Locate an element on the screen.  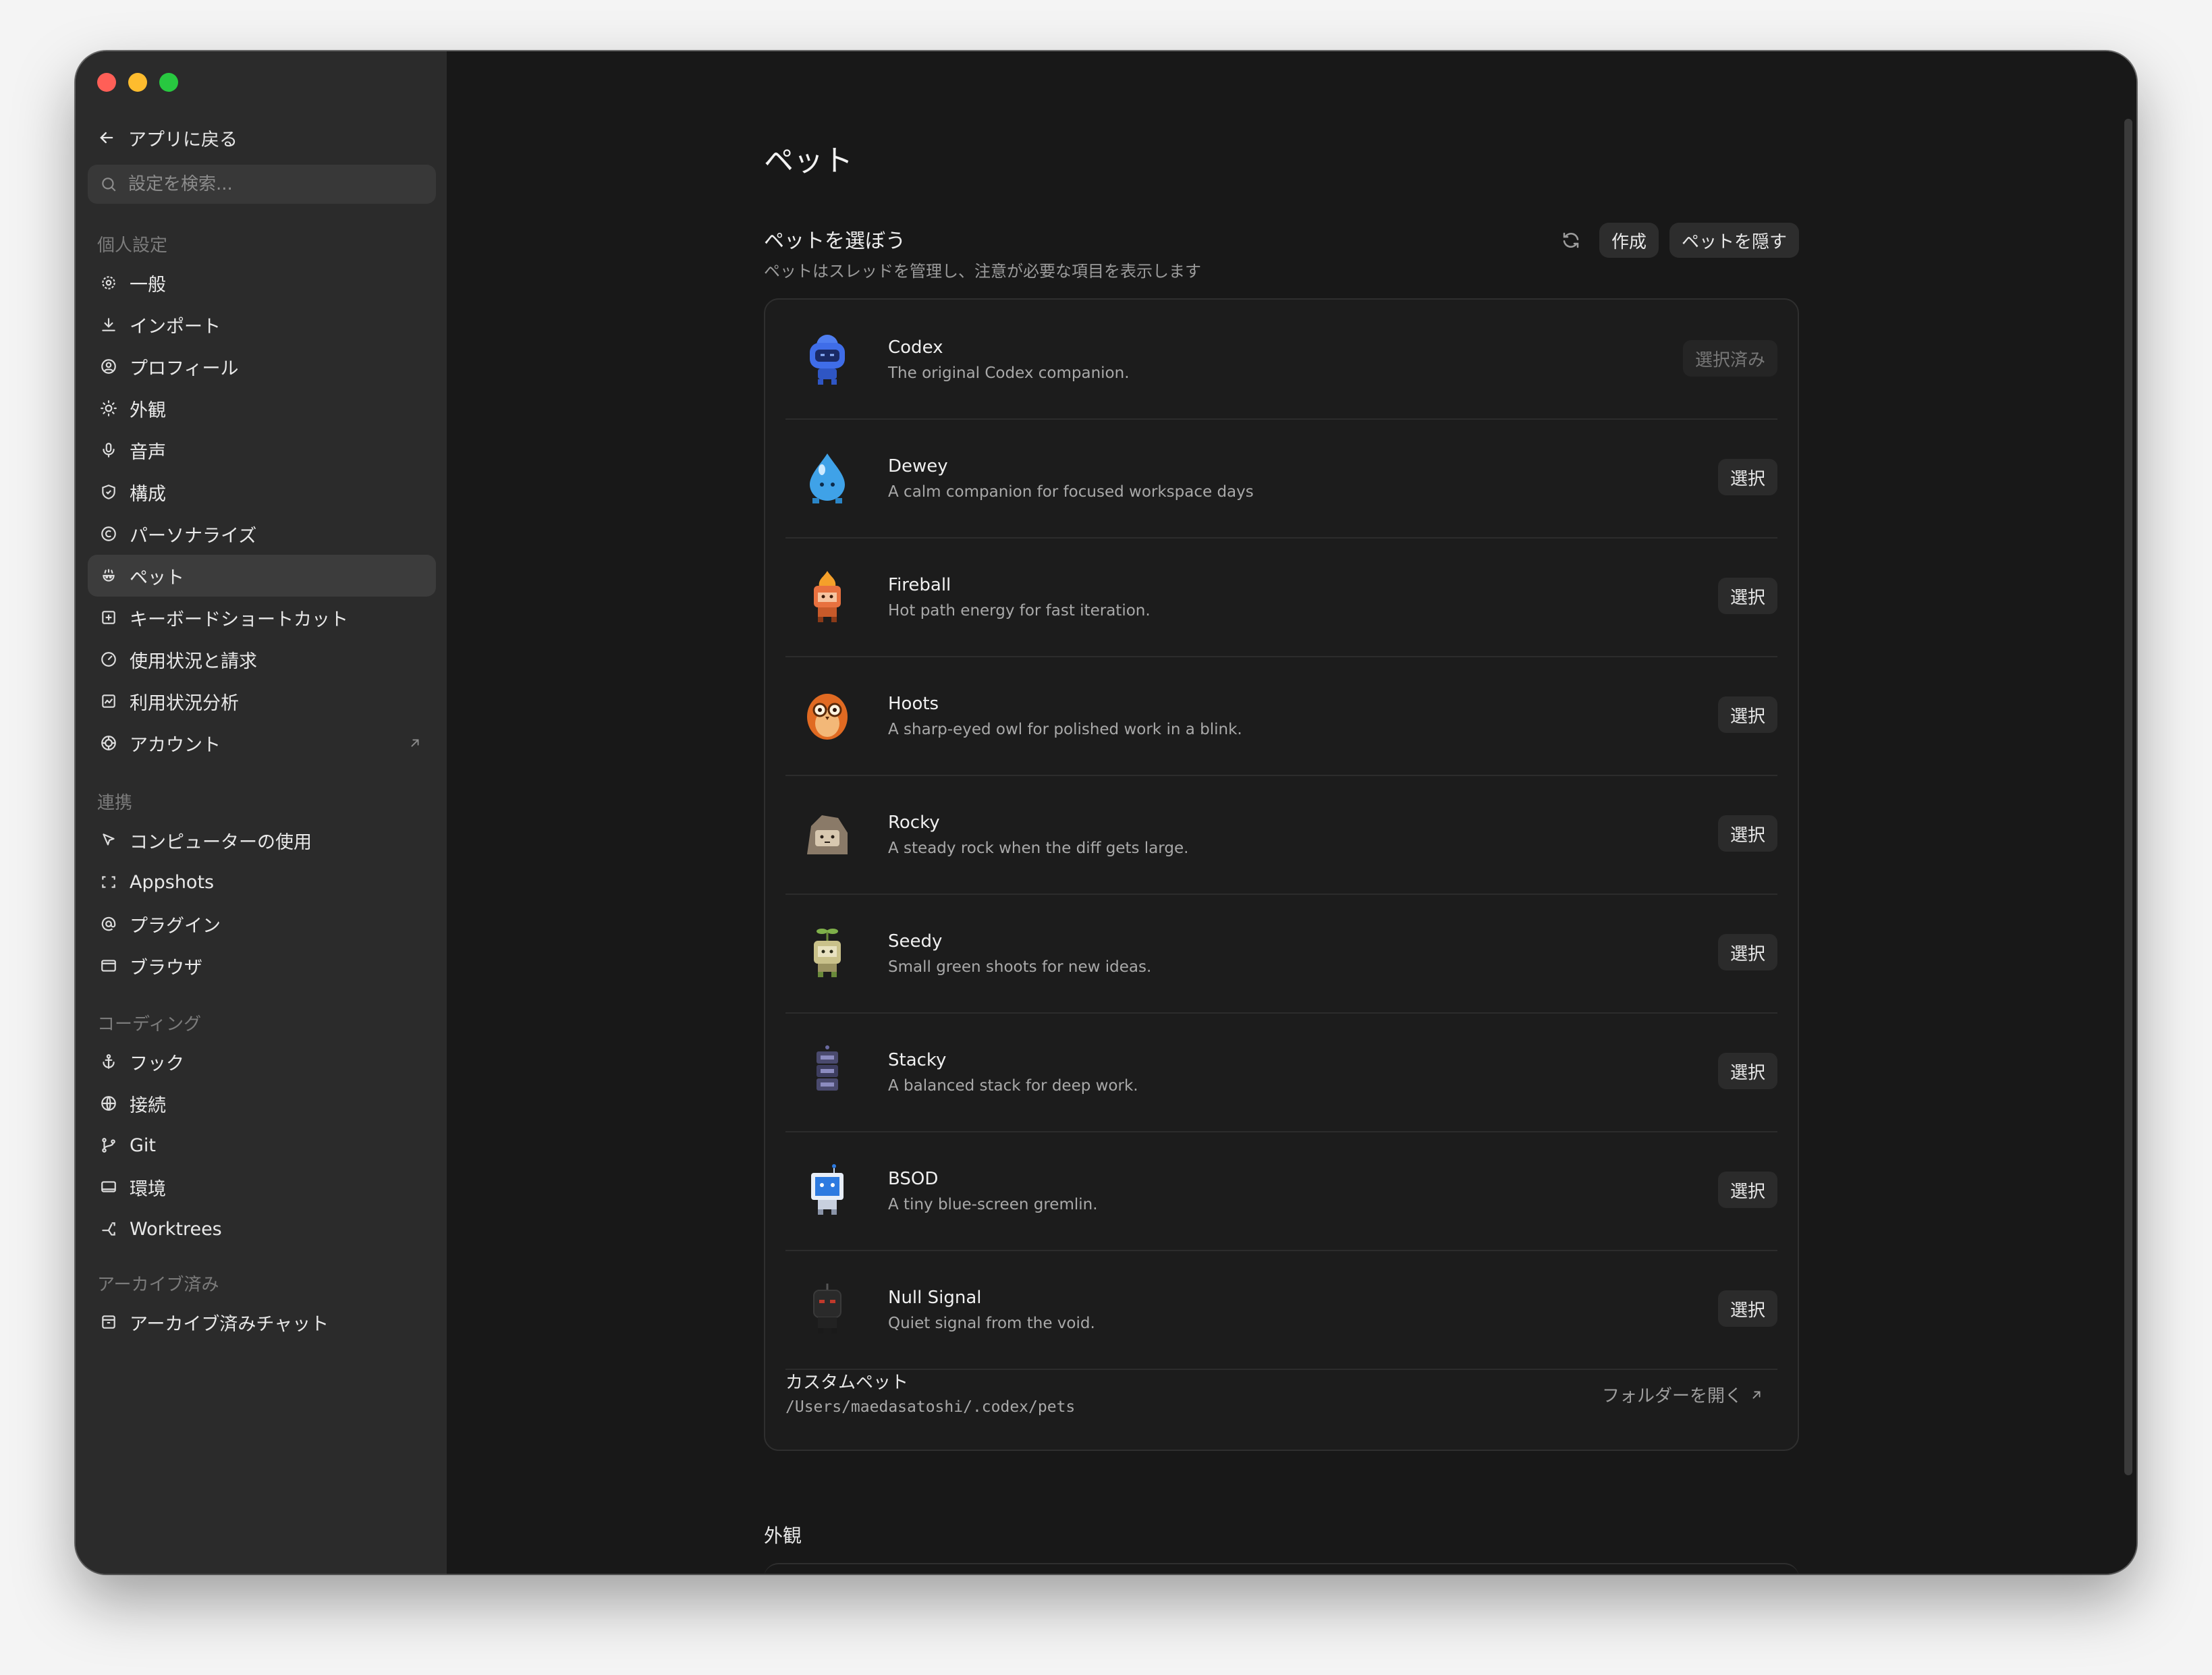
sidebar-item-label: Appshots is located at coordinates (172, 882).